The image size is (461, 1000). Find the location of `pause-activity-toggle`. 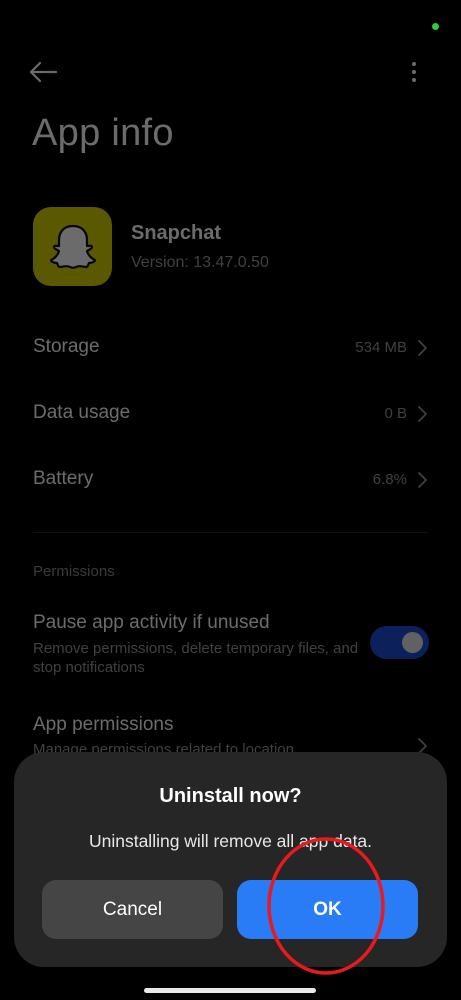

pause-activity-toggle is located at coordinates (399, 642).